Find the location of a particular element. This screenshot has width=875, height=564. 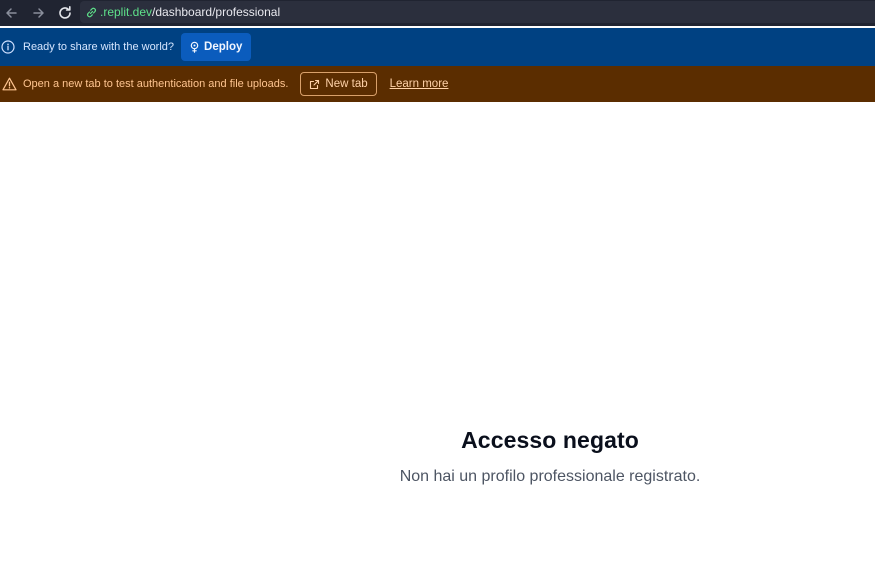

external-link-icon is located at coordinates (314, 84).